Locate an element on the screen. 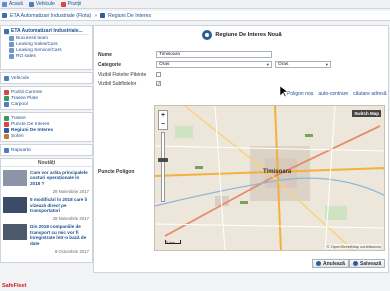 The width and height of the screenshot is (390, 291). brand-logo: SafeFleet is located at coordinates (14, 286).